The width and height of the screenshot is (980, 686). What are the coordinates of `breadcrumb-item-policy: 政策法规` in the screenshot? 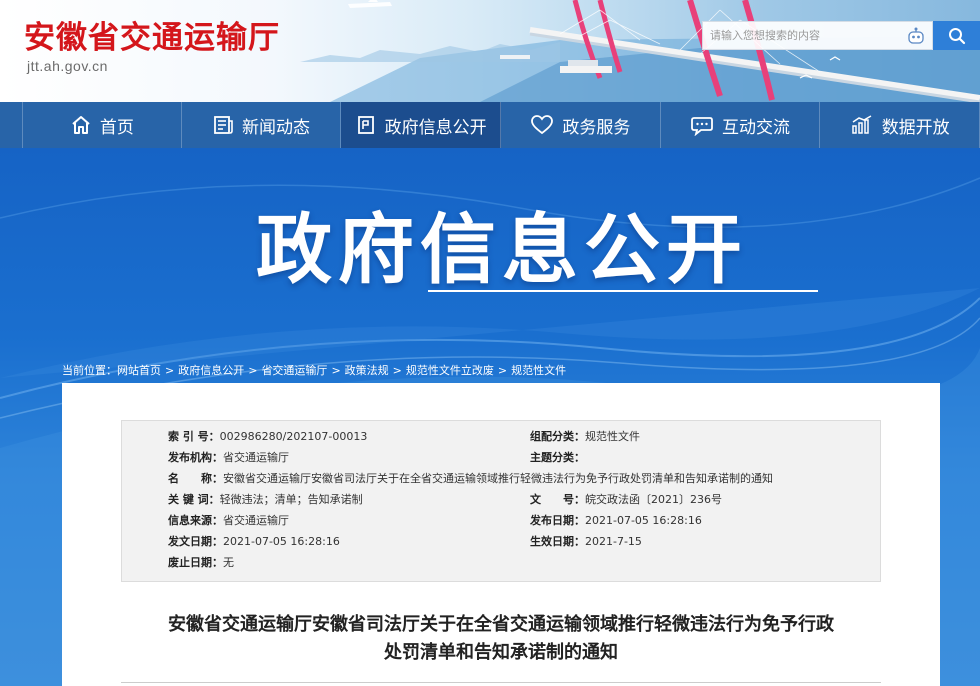 It's located at (367, 370).